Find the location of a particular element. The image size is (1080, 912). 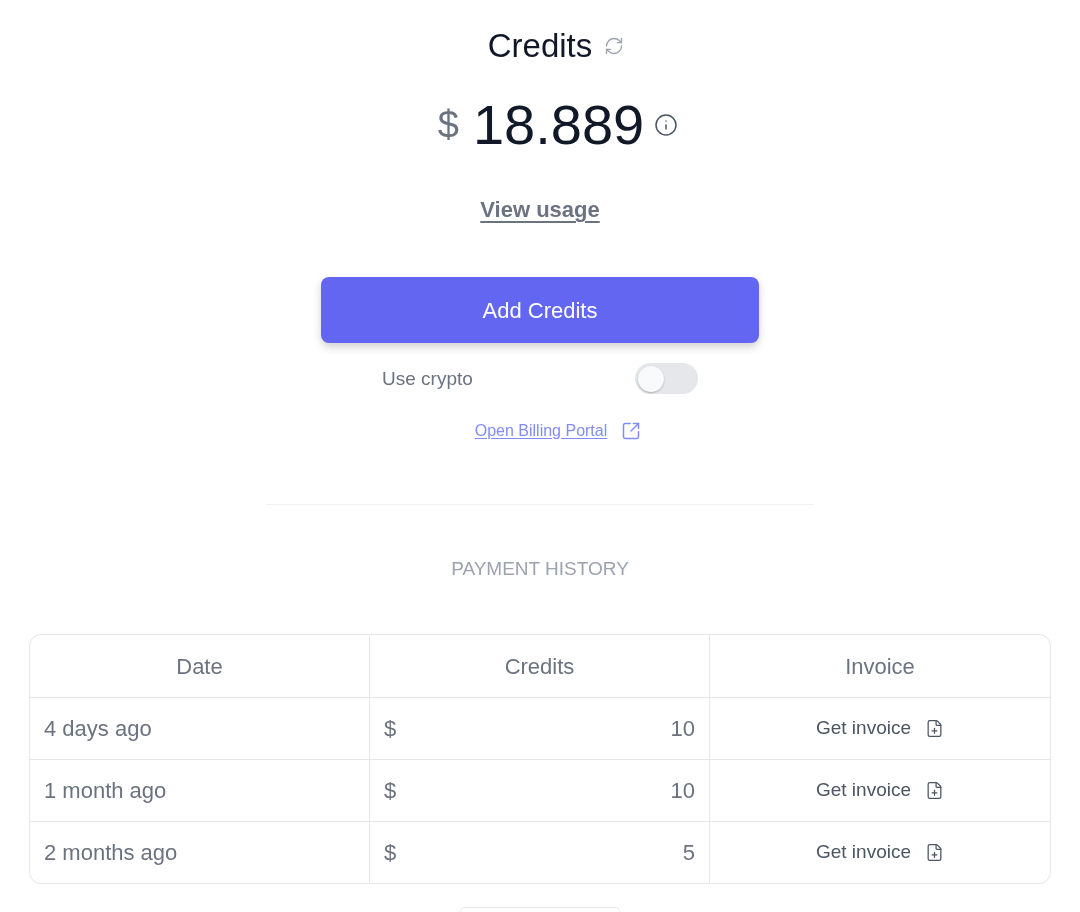

credits-amount: 5 is located at coordinates (688, 853).